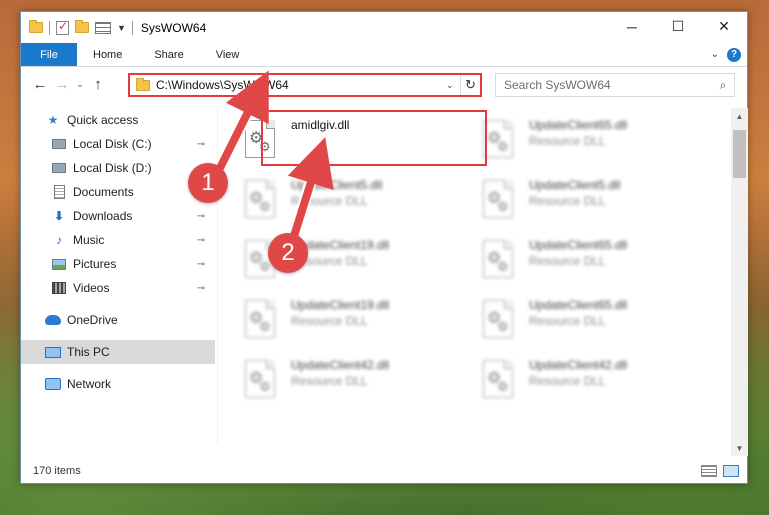 The width and height of the screenshot is (769, 515). What do you see at coordinates (59, 264) in the screenshot?
I see `pictures-icon` at bounding box center [59, 264].